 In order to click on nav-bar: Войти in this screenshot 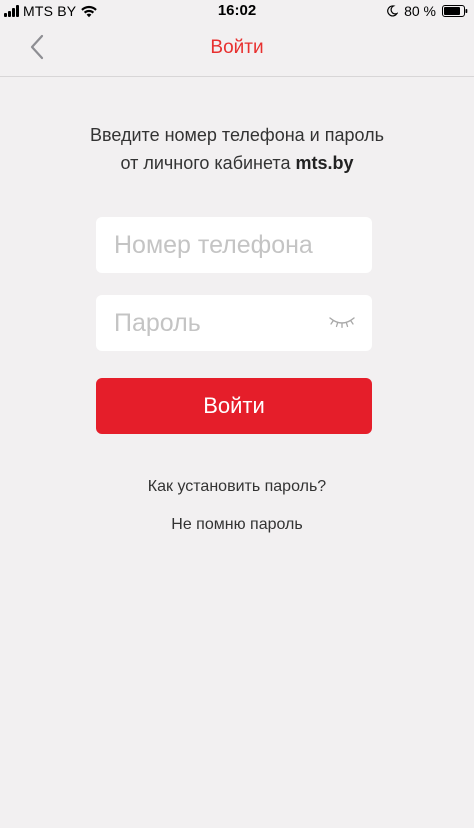, I will do `click(237, 49)`.